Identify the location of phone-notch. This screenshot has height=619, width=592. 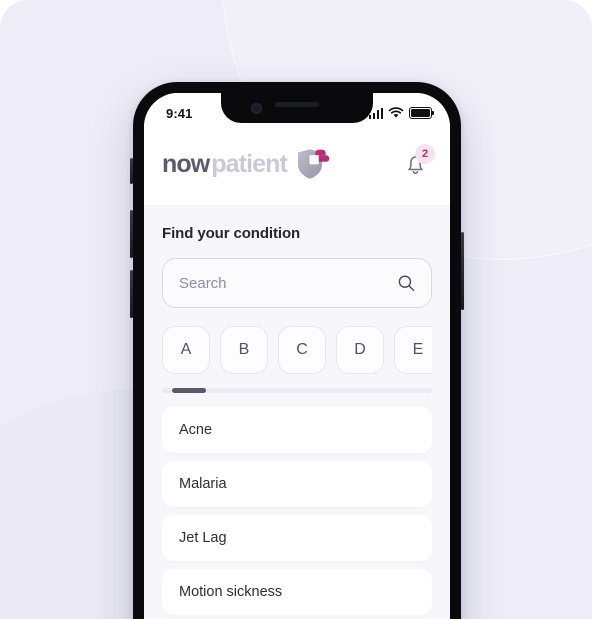
(297, 108).